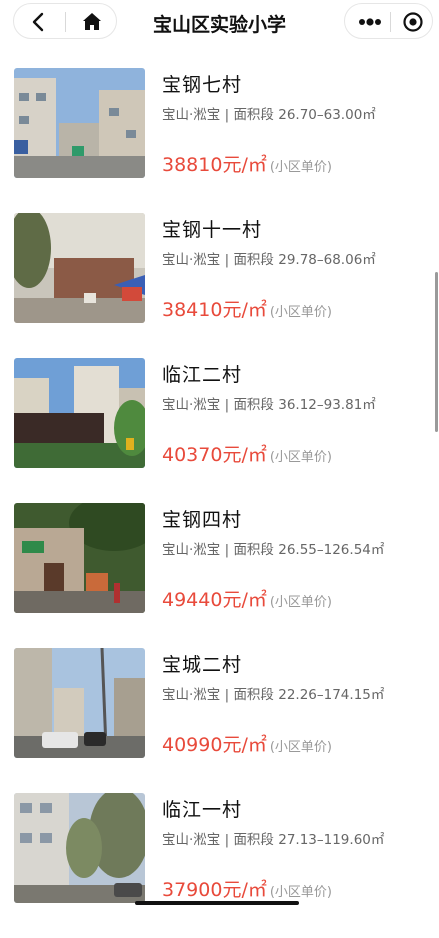  Describe the element at coordinates (436, 352) in the screenshot. I see `scrollbar` at that location.